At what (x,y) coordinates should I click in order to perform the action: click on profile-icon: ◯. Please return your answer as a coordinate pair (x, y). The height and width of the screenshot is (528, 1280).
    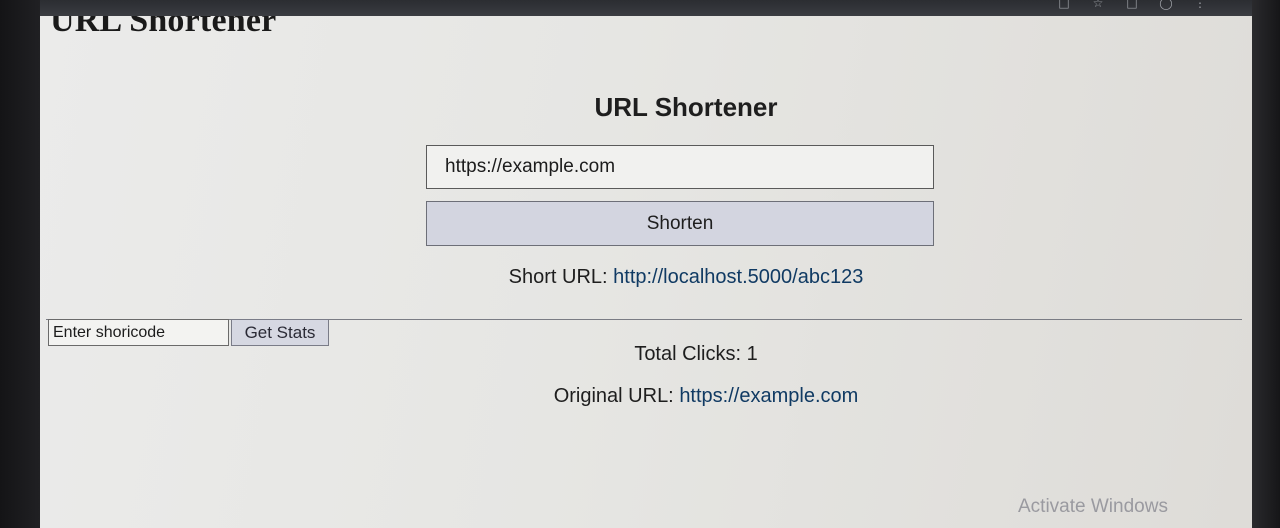
    Looking at the image, I should click on (1166, 4).